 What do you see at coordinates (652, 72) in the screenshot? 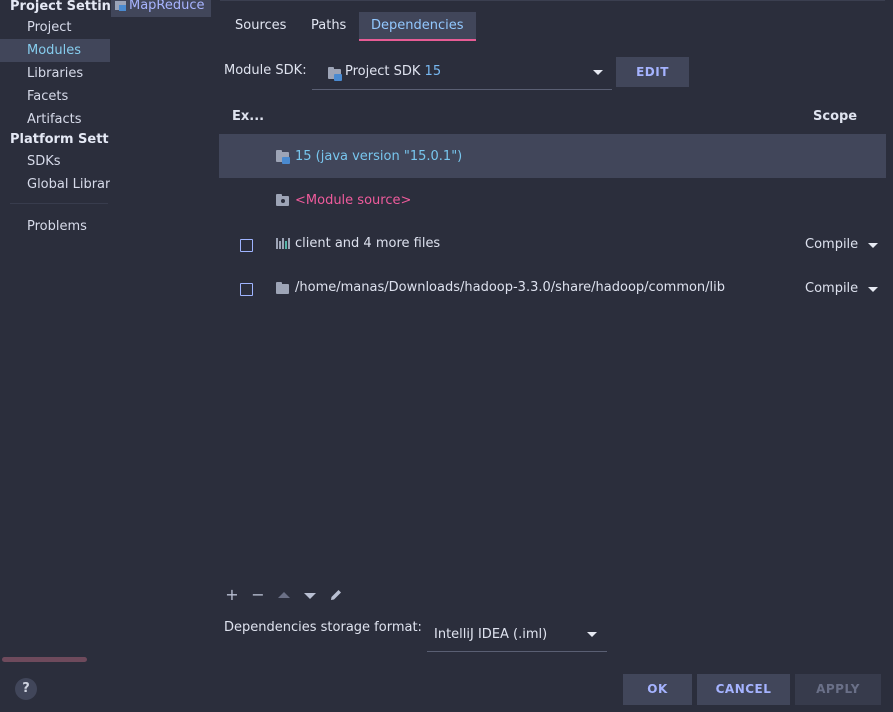
I see `edit-sdk-button: EDIT` at bounding box center [652, 72].